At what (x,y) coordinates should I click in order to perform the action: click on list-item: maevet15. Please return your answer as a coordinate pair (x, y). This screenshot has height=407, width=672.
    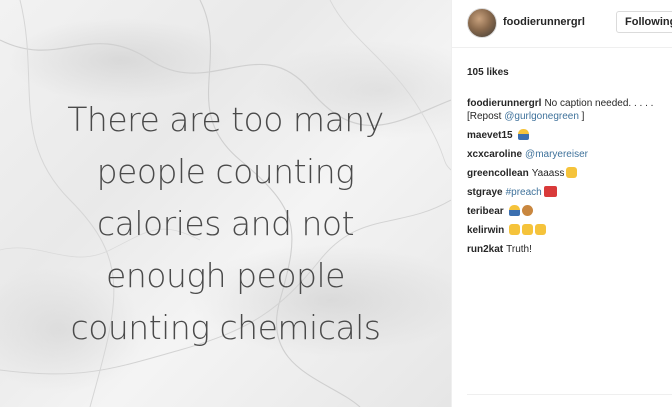
    Looking at the image, I should click on (569, 135).